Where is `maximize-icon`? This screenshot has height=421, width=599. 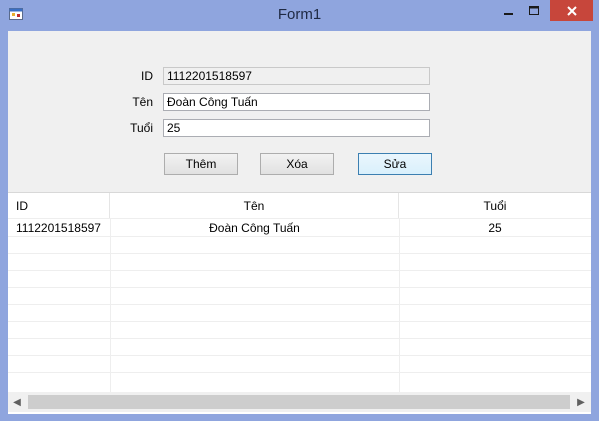
maximize-icon is located at coordinates (534, 10).